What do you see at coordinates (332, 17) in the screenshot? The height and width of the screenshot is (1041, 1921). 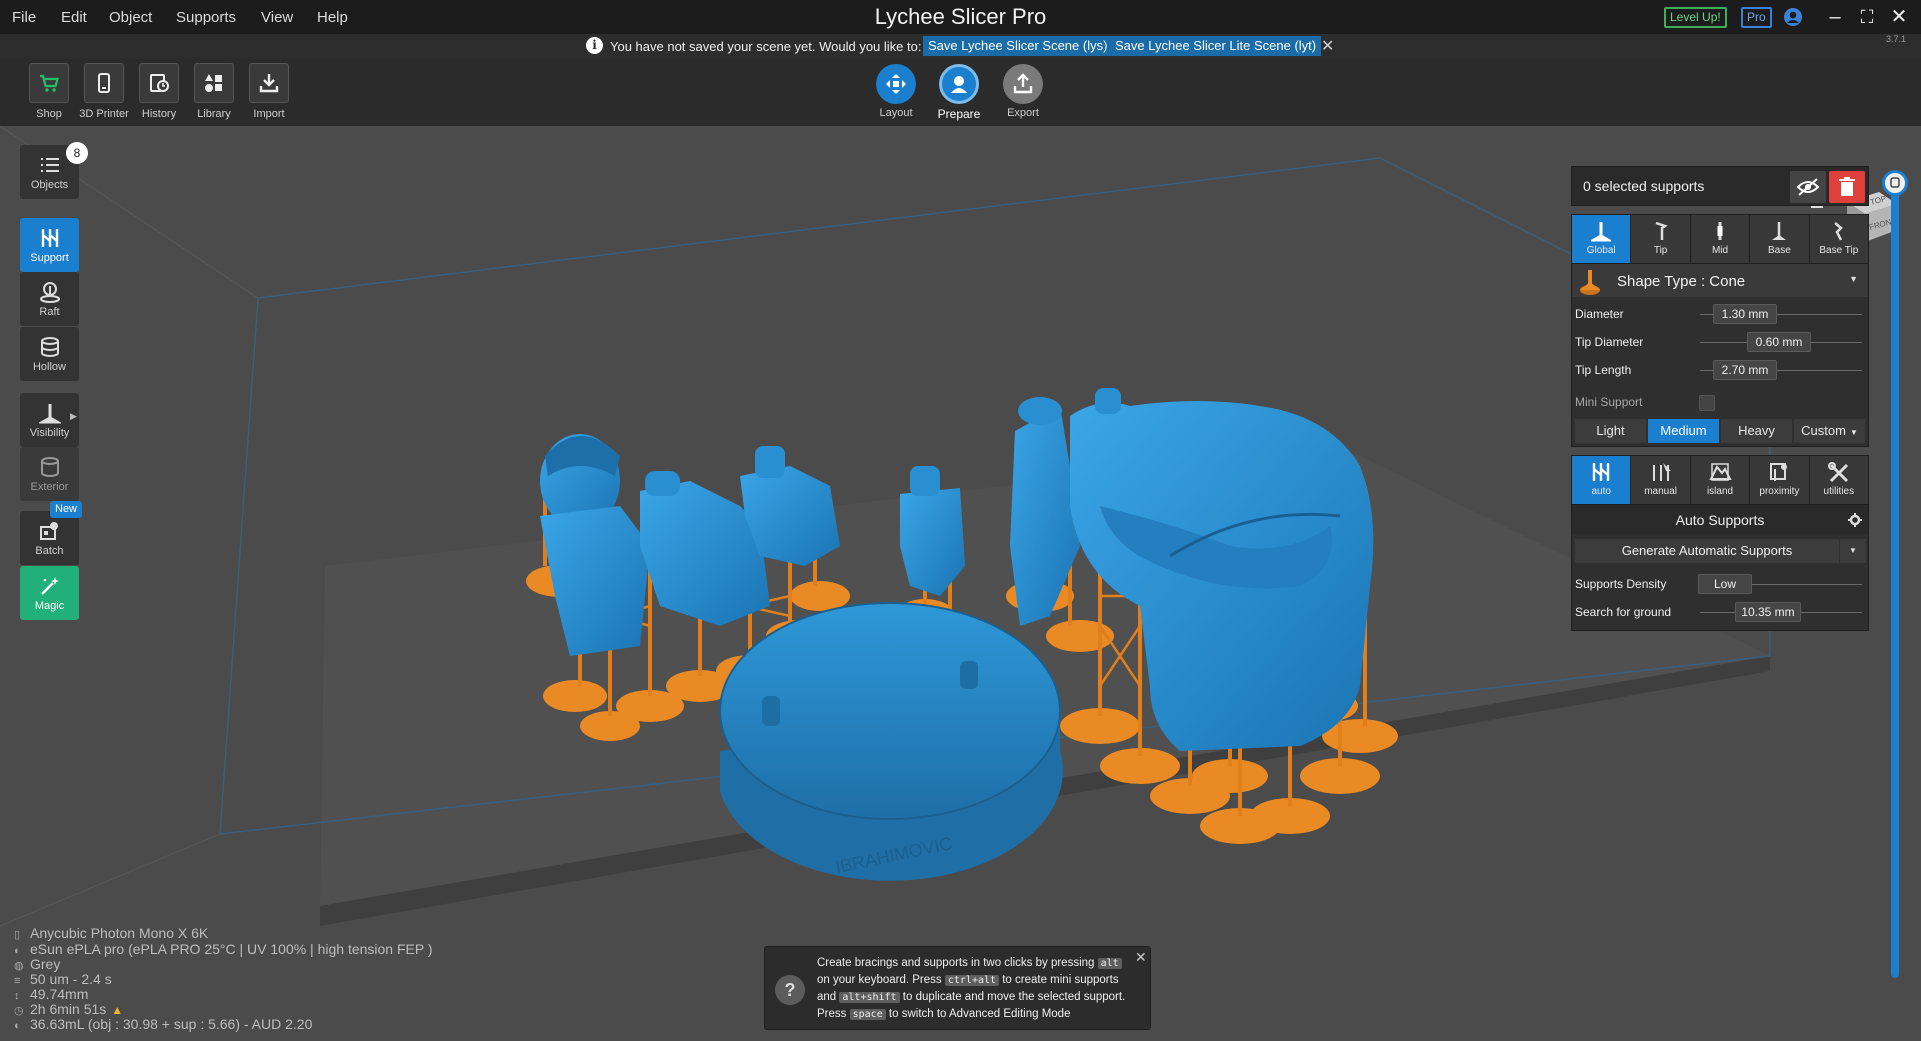 I see `menu-help: Help` at bounding box center [332, 17].